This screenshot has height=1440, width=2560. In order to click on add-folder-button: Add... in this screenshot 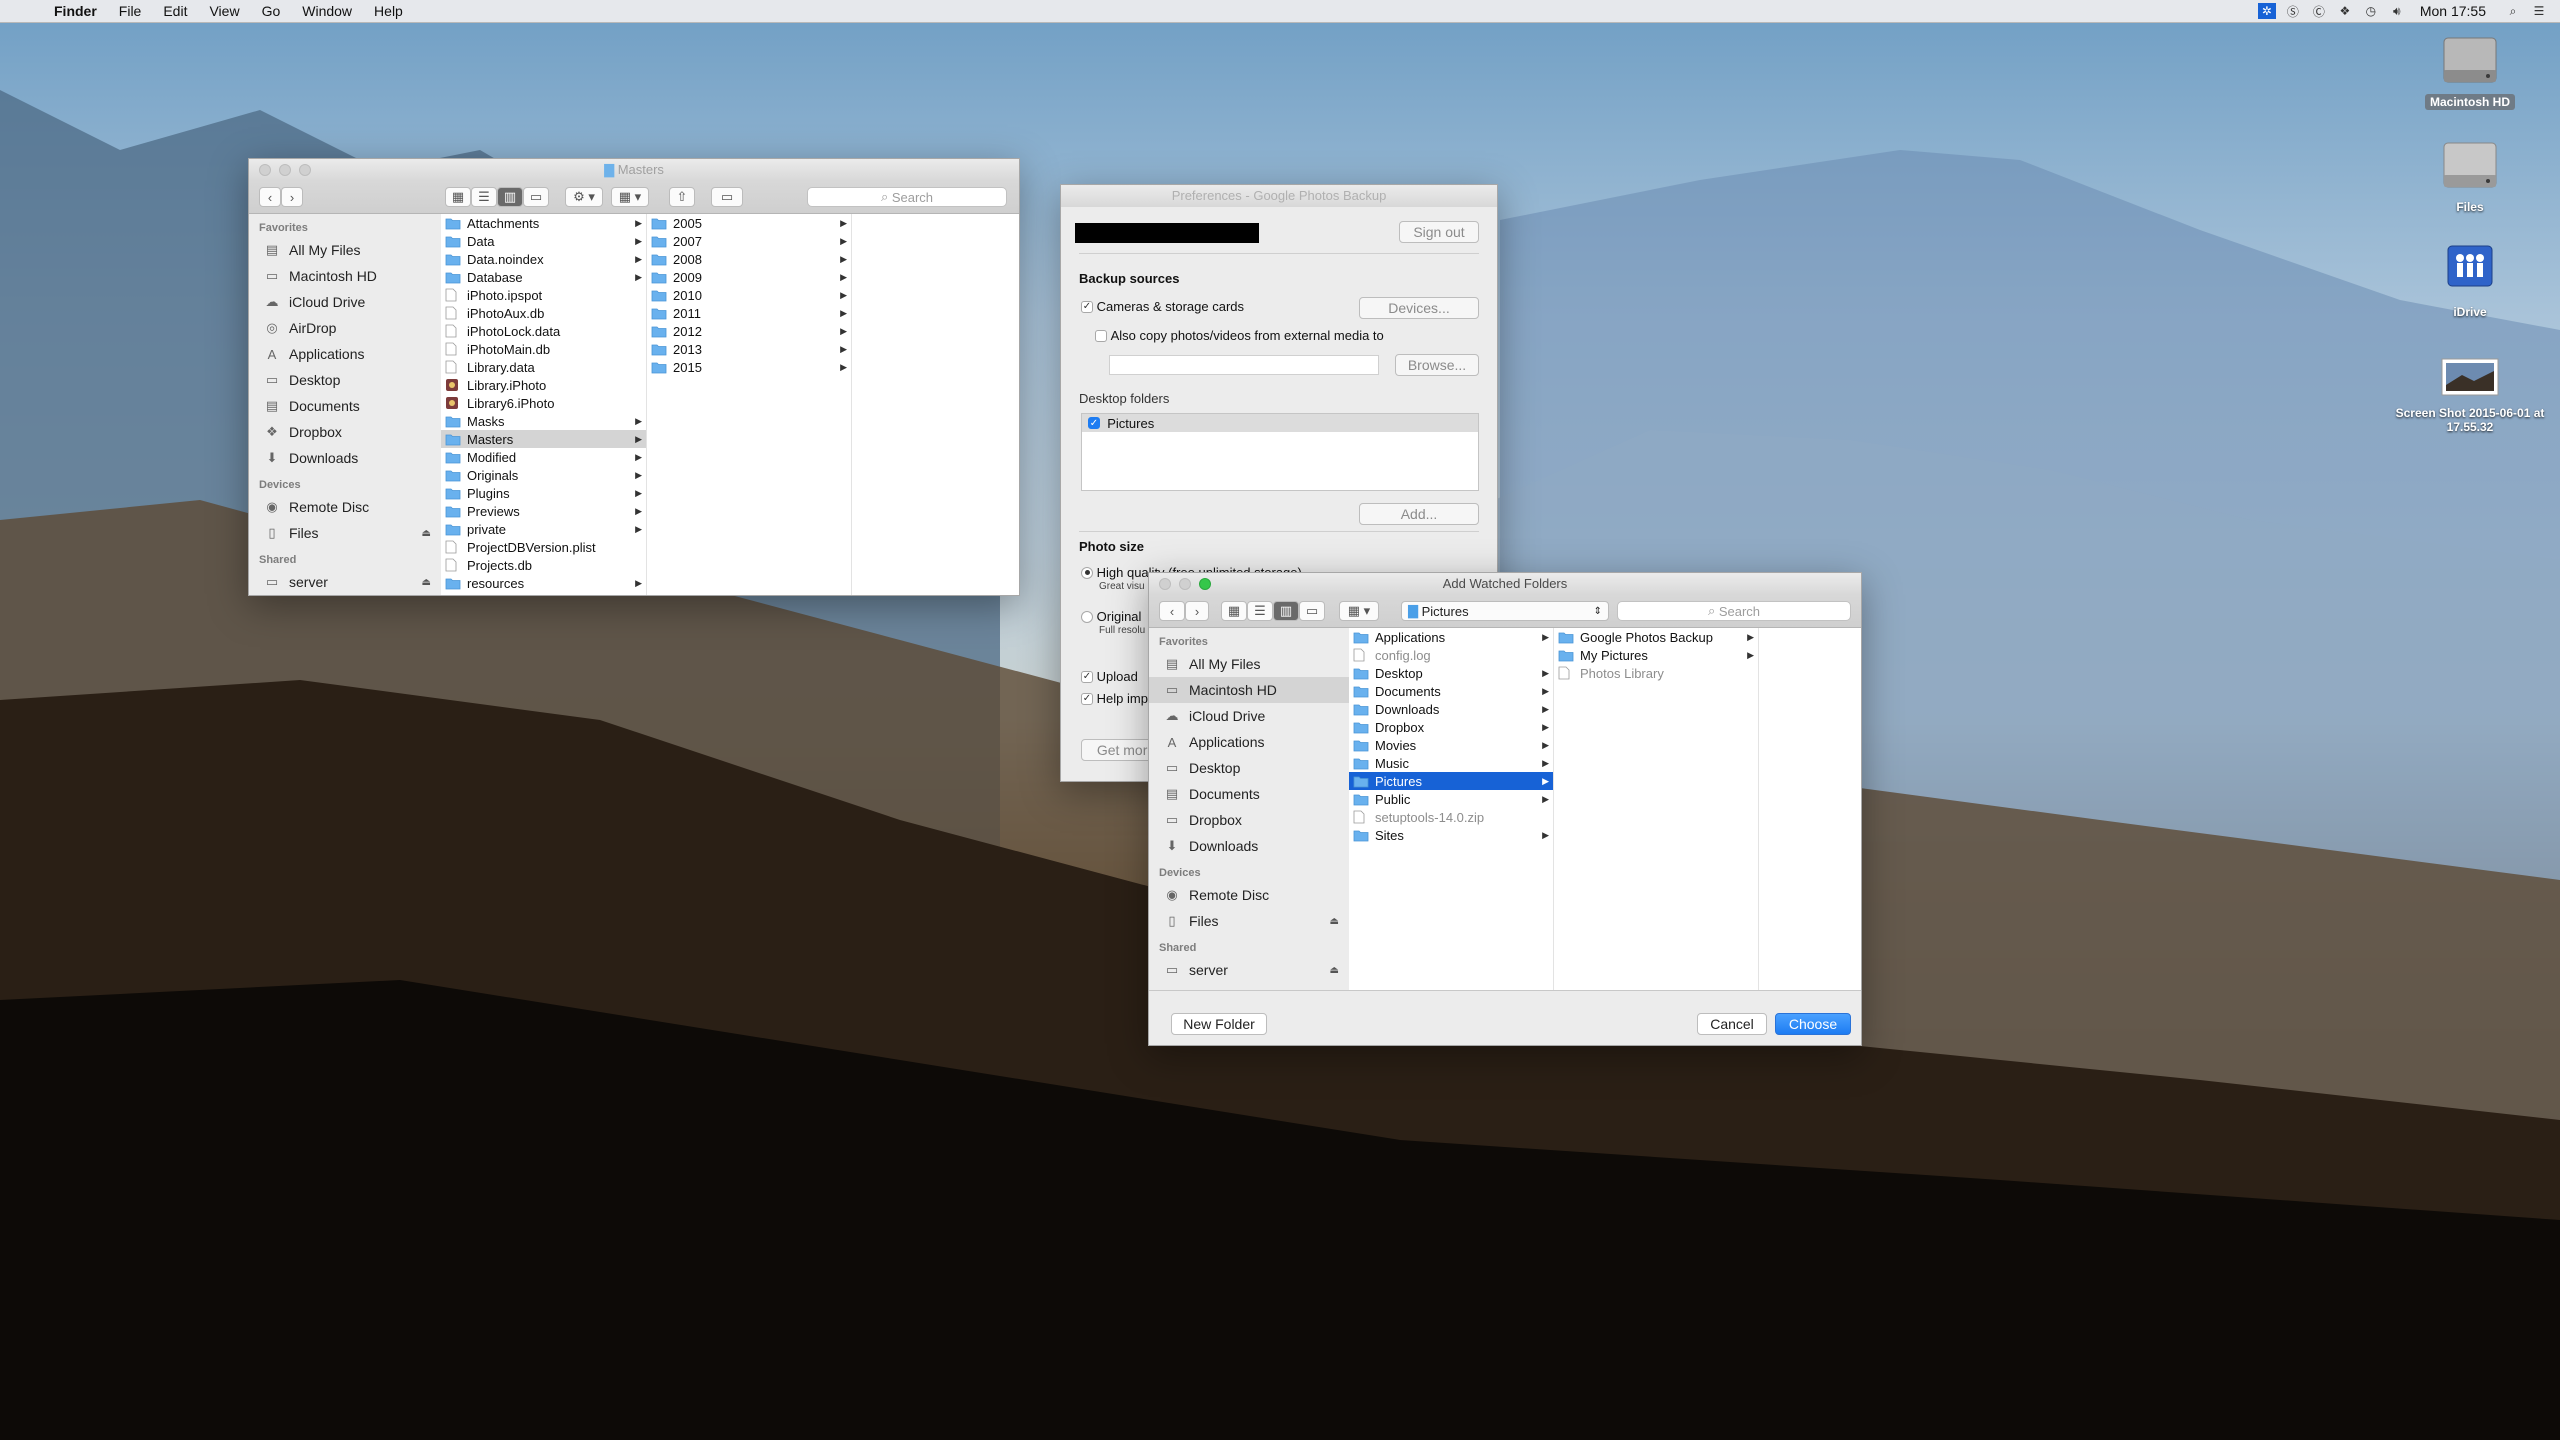, I will do `click(1419, 514)`.